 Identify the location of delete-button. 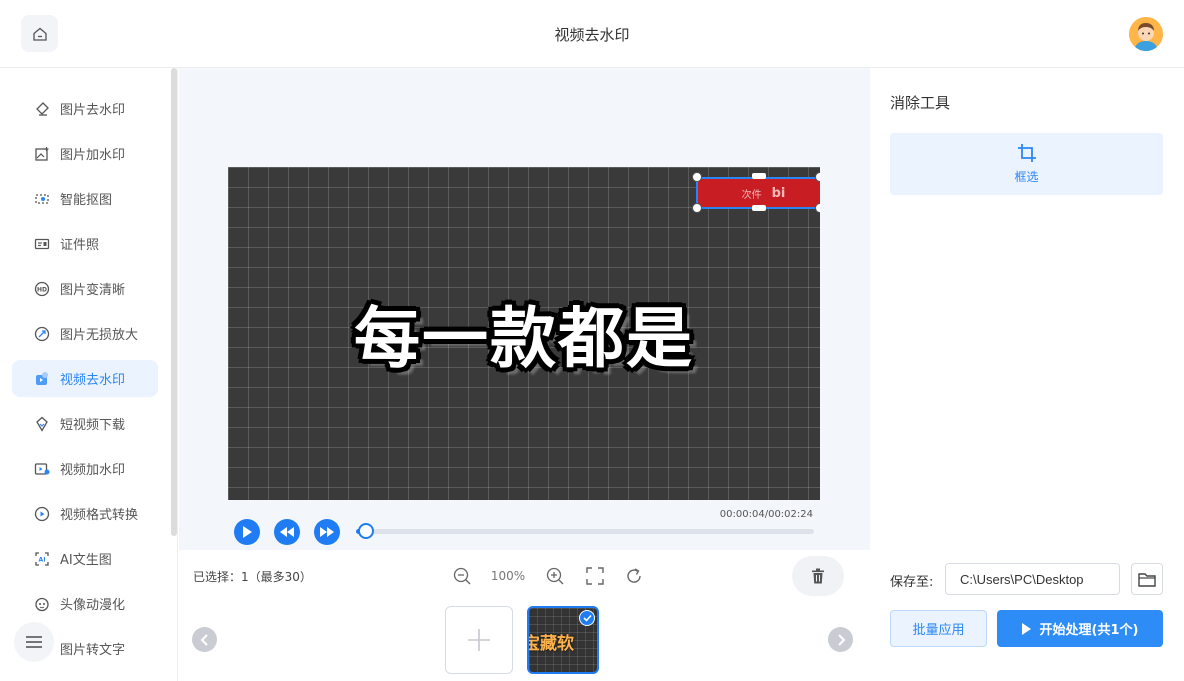
(818, 576).